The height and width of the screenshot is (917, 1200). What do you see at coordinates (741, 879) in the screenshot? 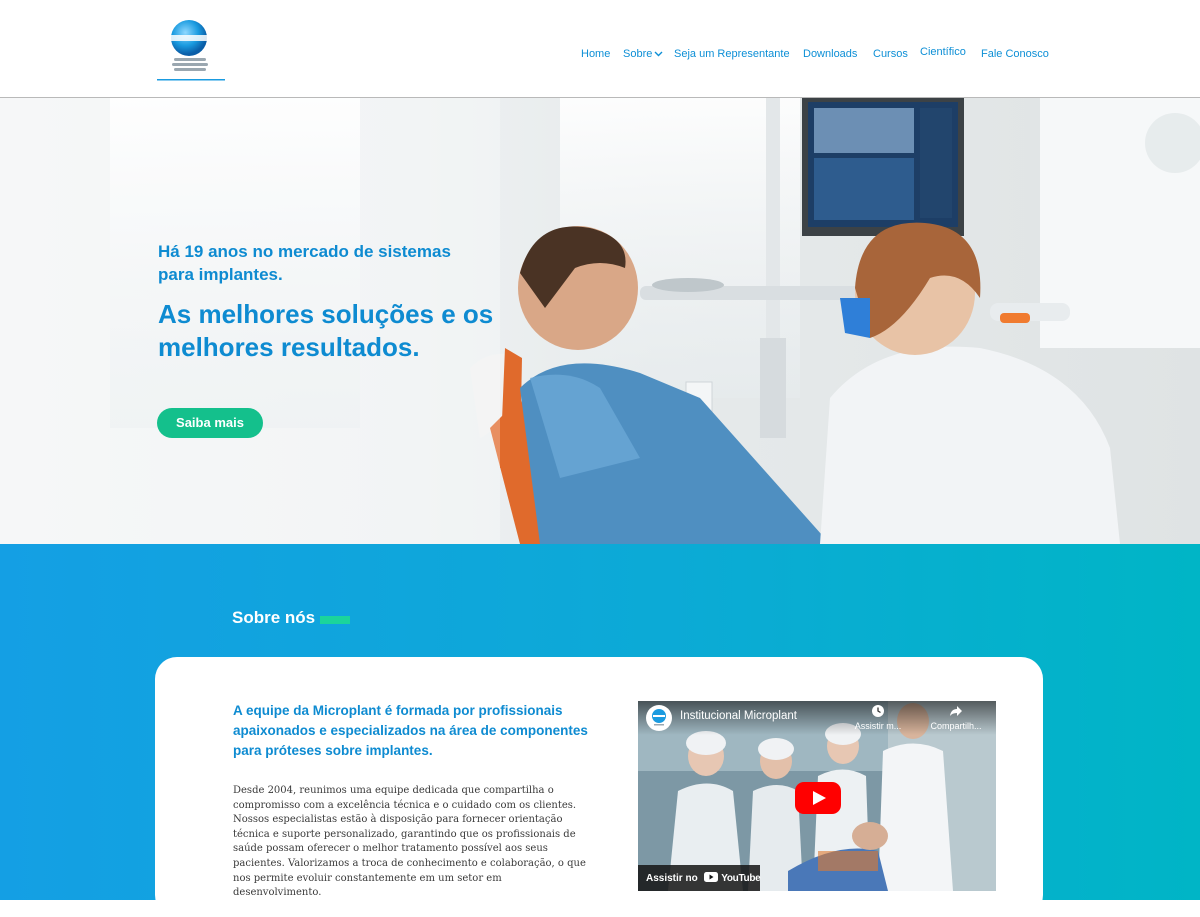
I see `youtube-wordmark: YouTube` at bounding box center [741, 879].